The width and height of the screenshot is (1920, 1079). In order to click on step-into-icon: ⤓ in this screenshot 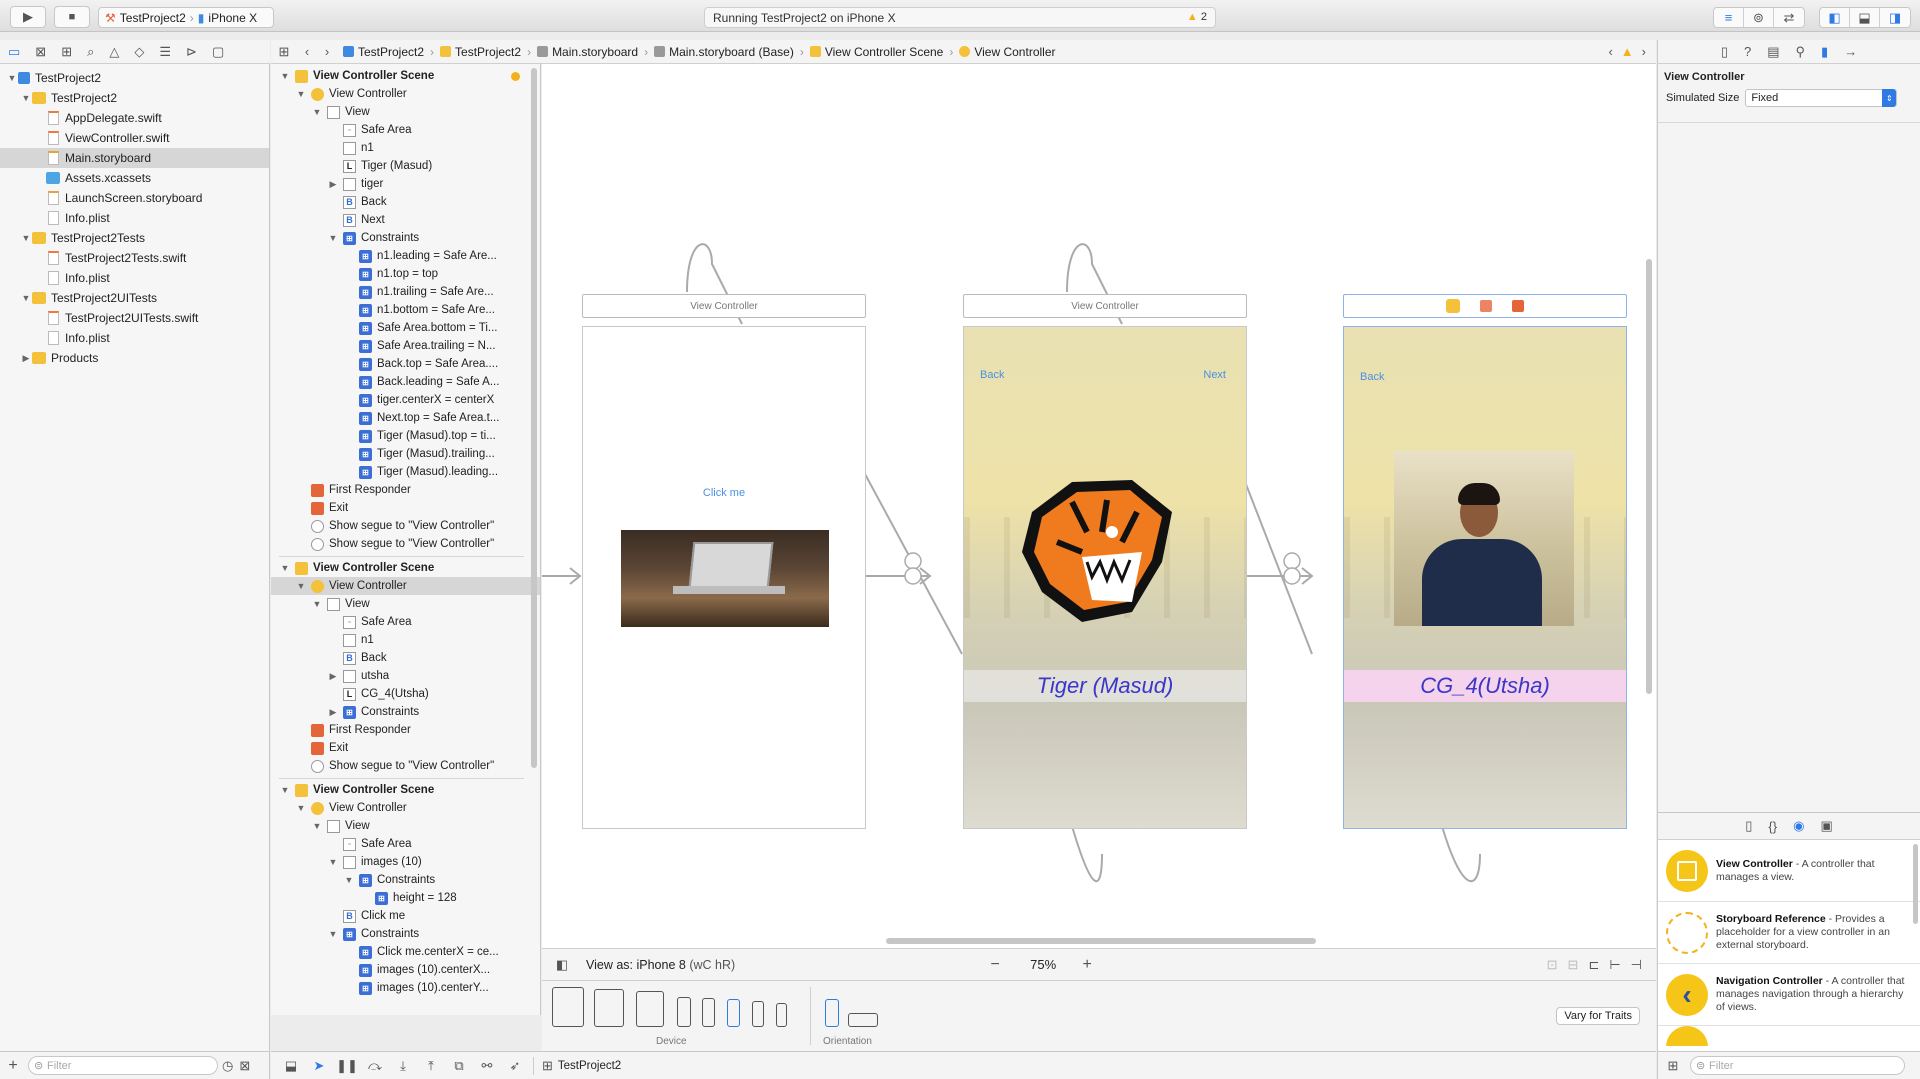, I will do `click(403, 1066)`.